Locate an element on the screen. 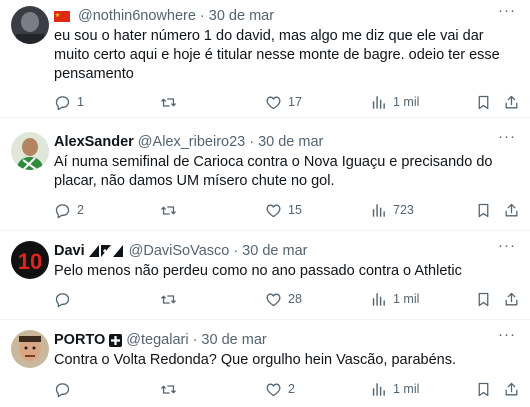 The height and width of the screenshot is (407, 530). tweet-header: @nothin6nowhere · 30 de mar is located at coordinates (164, 16).